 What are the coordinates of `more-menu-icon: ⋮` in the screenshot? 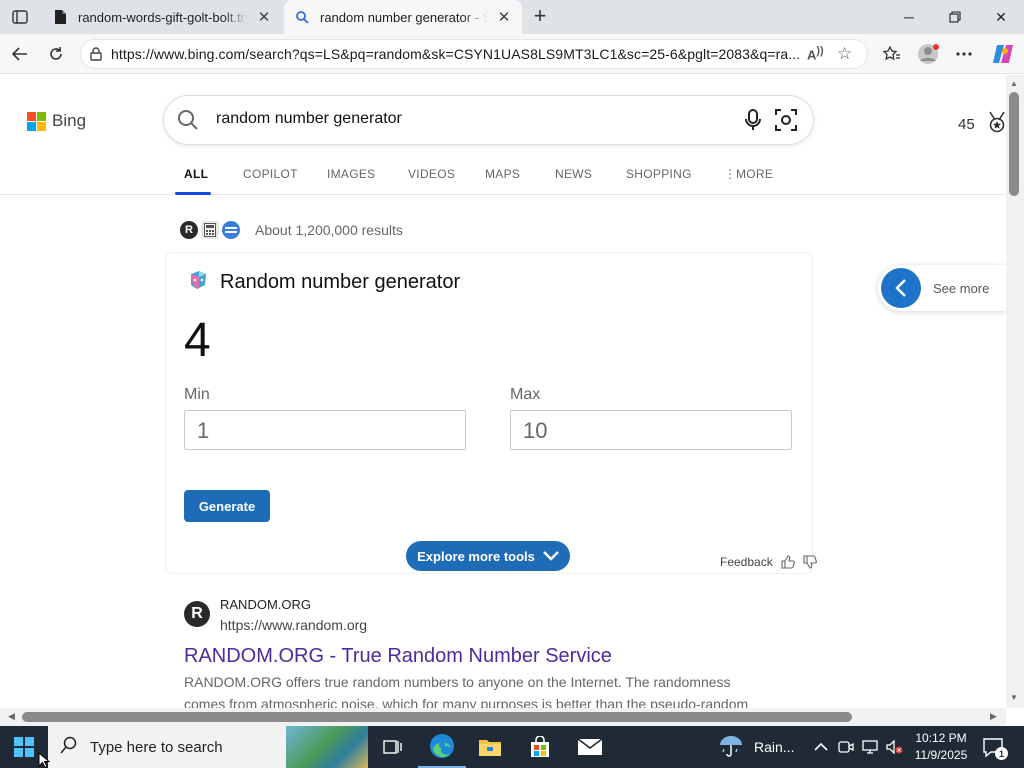 It's located at (730, 174).